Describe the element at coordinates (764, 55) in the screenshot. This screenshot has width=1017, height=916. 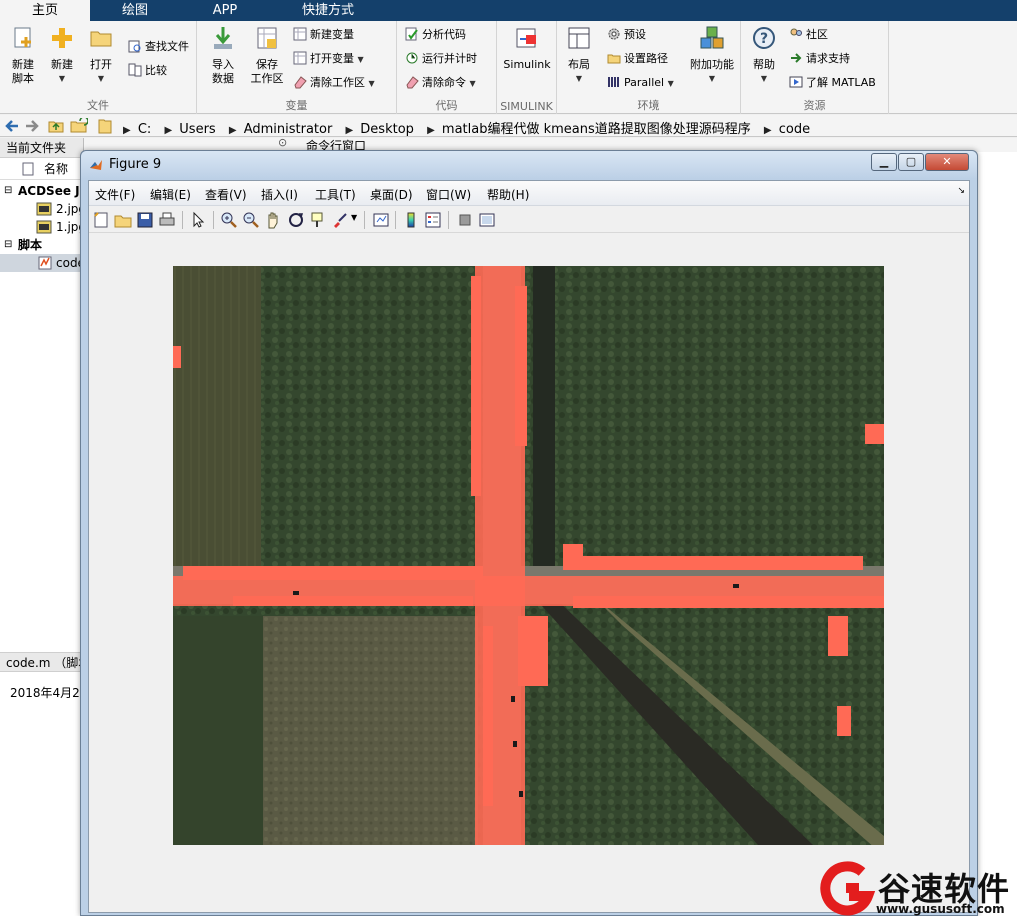
I see `help-button: ? 帮助 ▼` at that location.